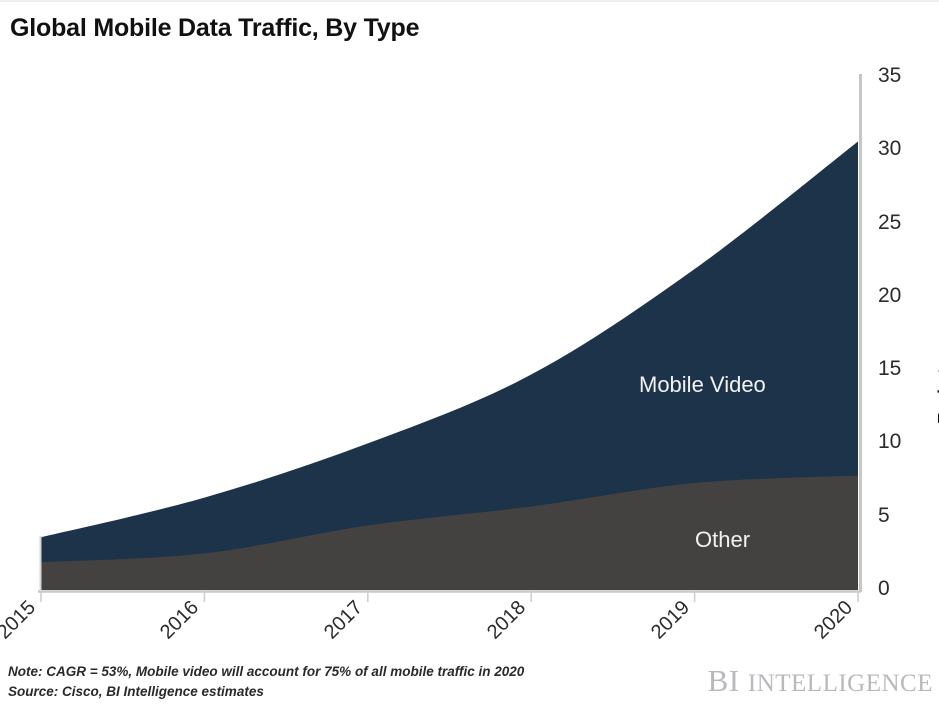 This screenshot has width=939, height=704. I want to click on x-axis-tick-label: 2015, so click(20, 620).